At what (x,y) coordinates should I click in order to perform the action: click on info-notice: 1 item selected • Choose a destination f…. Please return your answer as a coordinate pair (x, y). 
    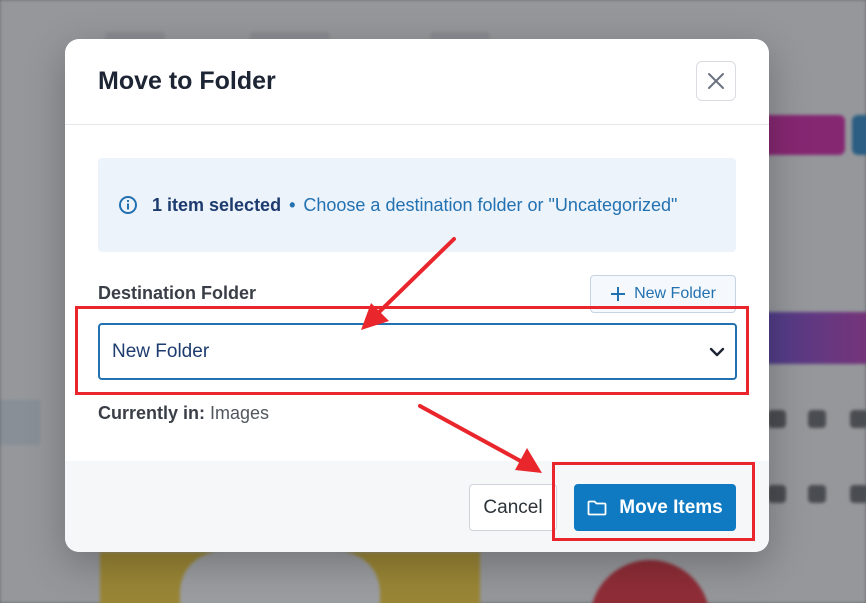
    Looking at the image, I should click on (417, 205).